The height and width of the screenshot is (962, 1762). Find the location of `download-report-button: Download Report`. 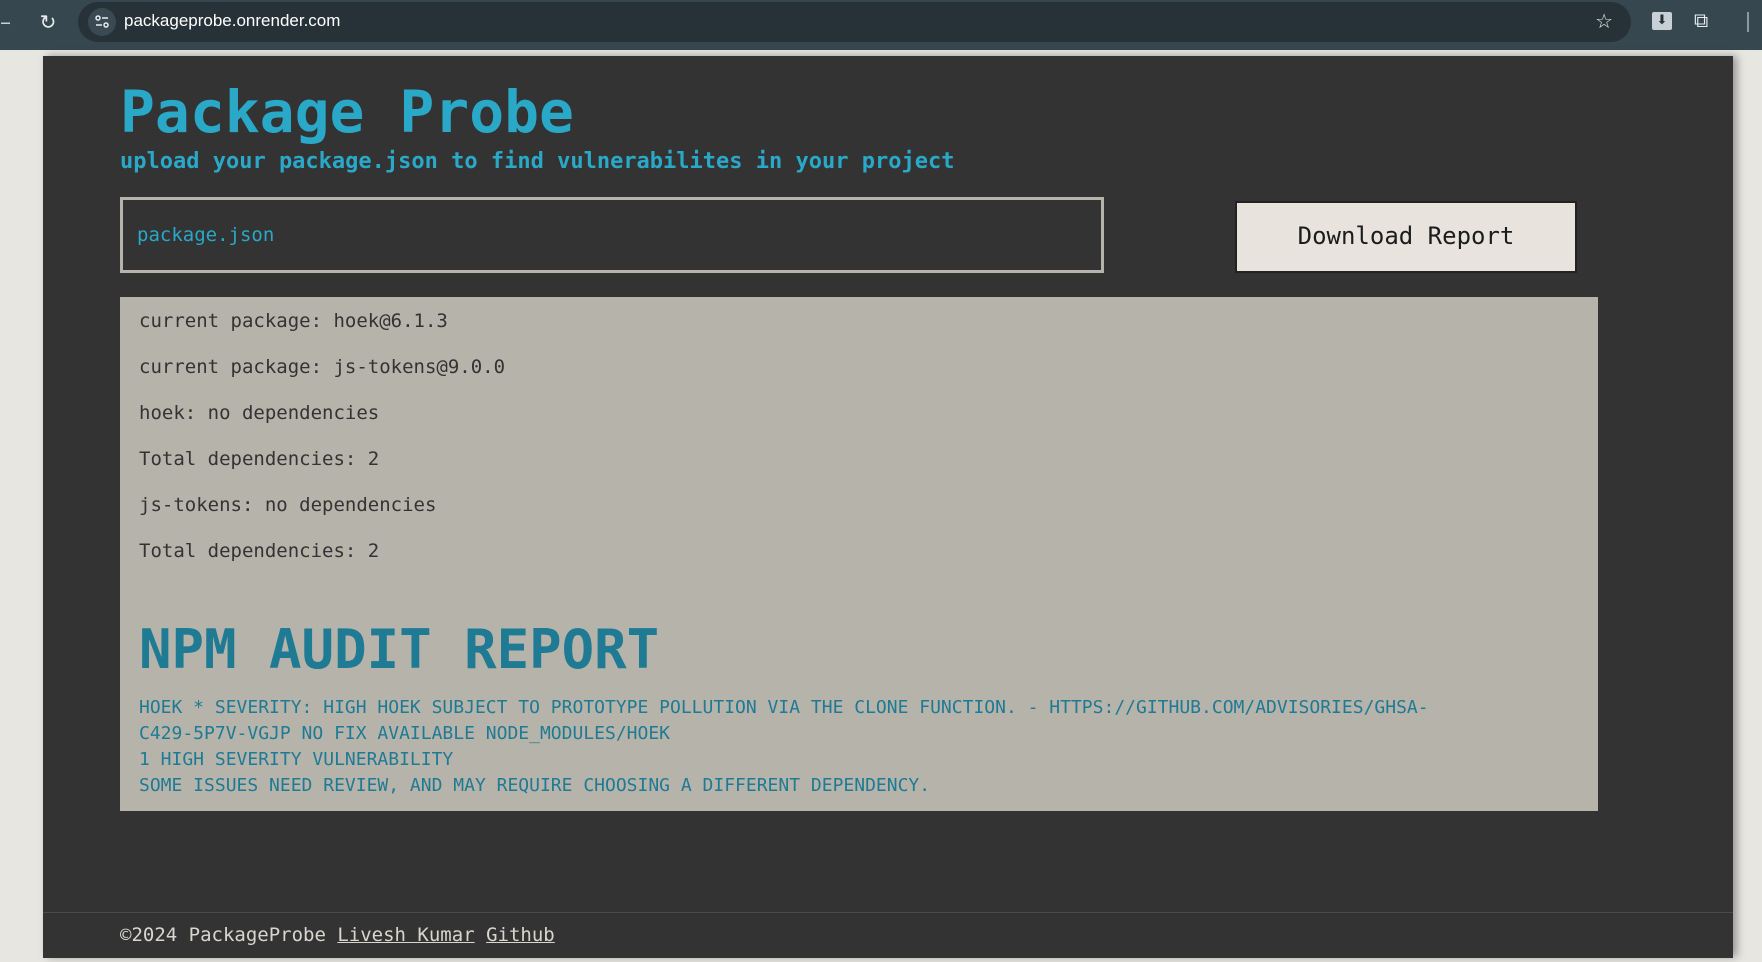

download-report-button: Download Report is located at coordinates (1406, 237).